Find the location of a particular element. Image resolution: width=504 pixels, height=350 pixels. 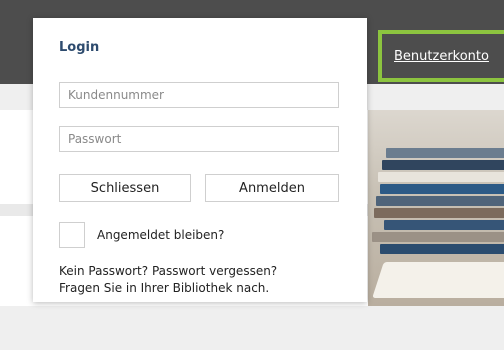

account-link-highlight: Benutzerkonto is located at coordinates (441, 56).